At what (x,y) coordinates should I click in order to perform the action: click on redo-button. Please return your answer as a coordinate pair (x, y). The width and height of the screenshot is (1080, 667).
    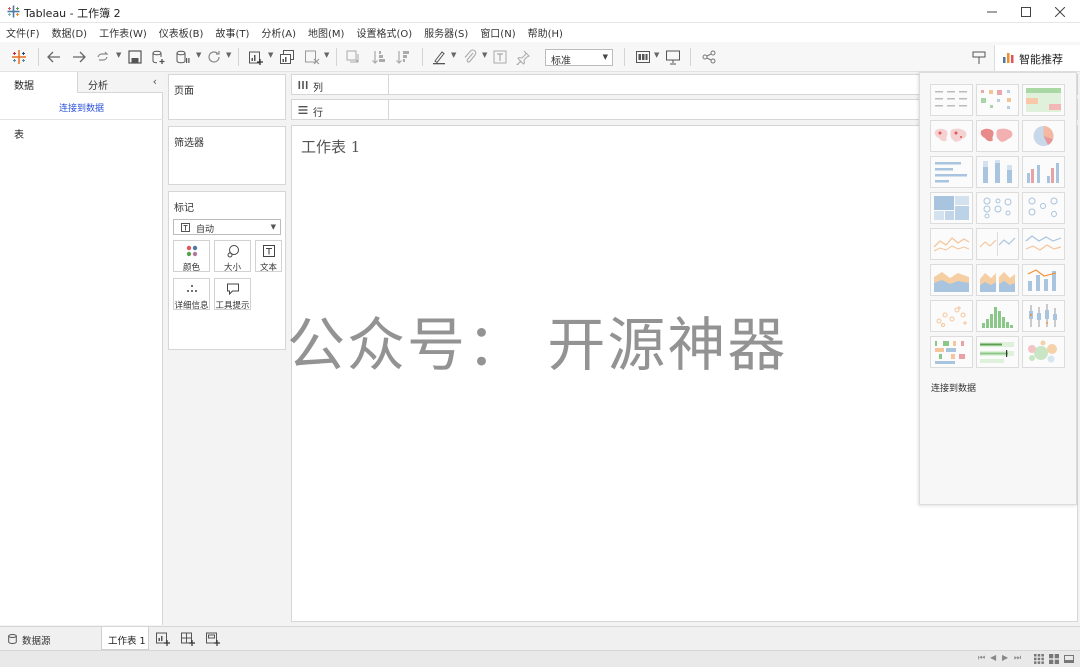
    Looking at the image, I should click on (79, 57).